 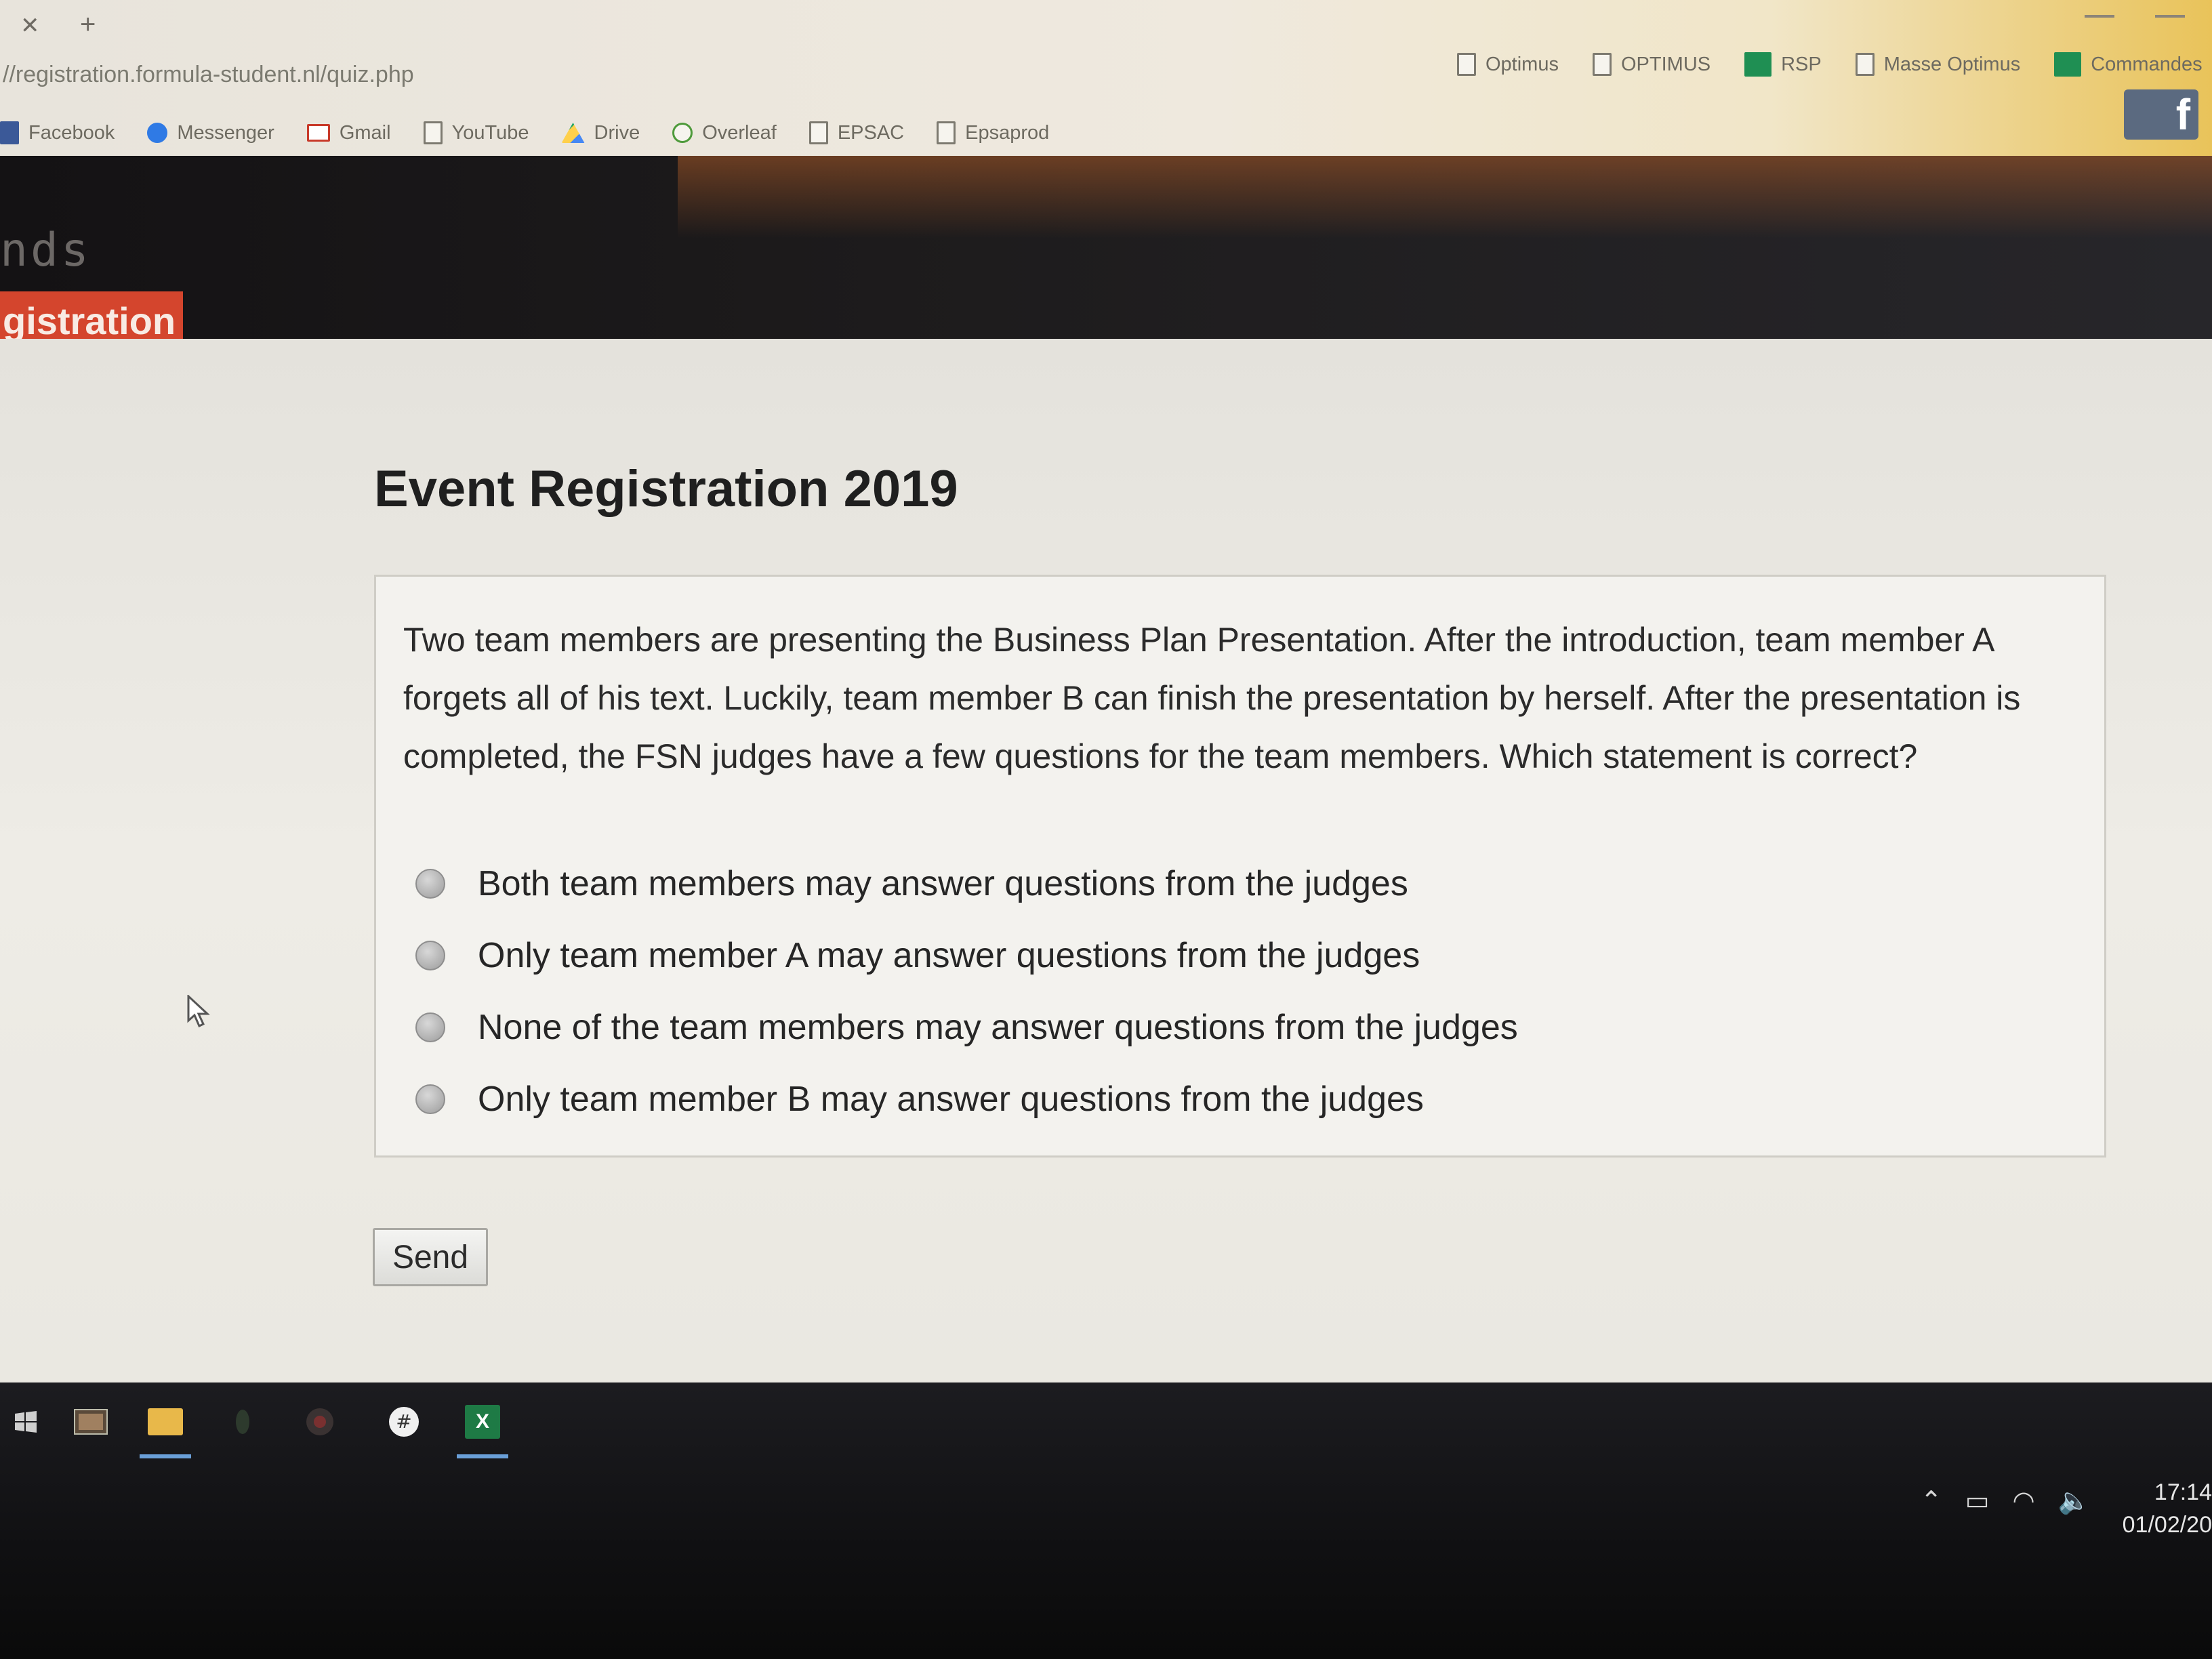 I want to click on slack-icon: #, so click(x=404, y=1422).